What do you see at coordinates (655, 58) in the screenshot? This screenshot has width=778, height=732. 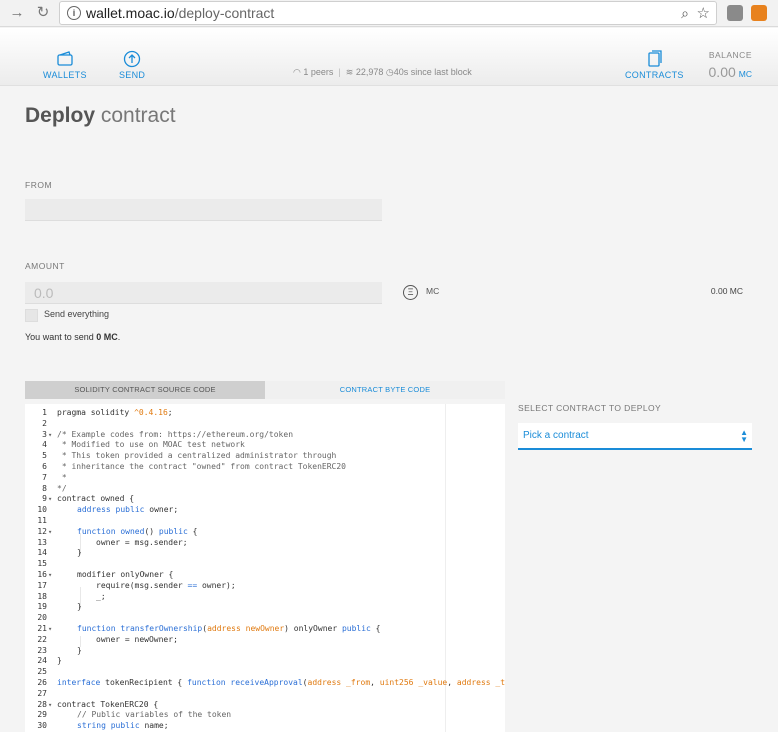 I see `contracts-icon` at bounding box center [655, 58].